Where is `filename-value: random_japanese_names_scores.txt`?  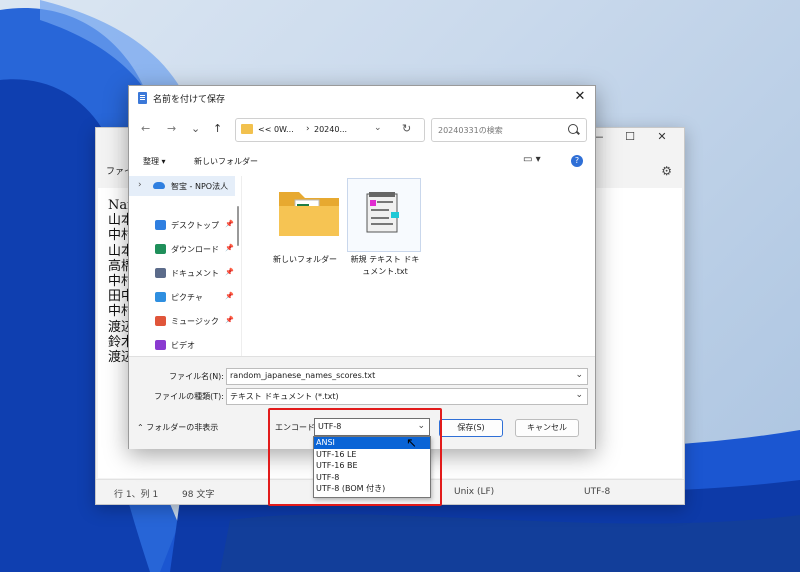 filename-value: random_japanese_names_scores.txt is located at coordinates (303, 375).